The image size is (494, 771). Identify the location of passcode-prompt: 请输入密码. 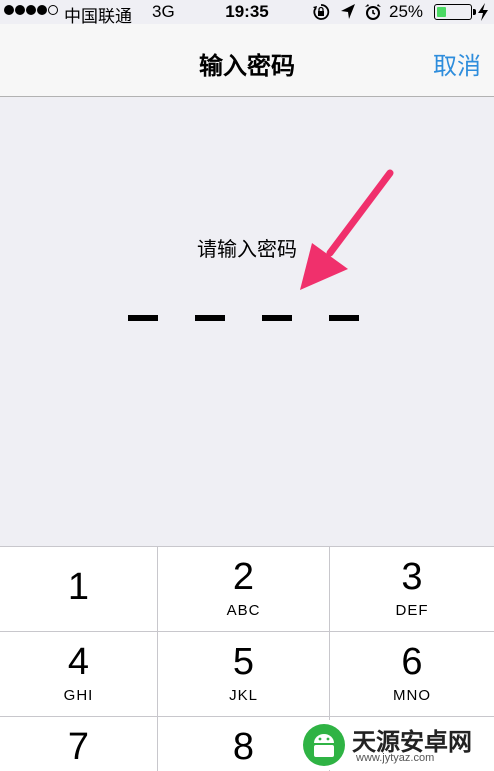
(247, 249).